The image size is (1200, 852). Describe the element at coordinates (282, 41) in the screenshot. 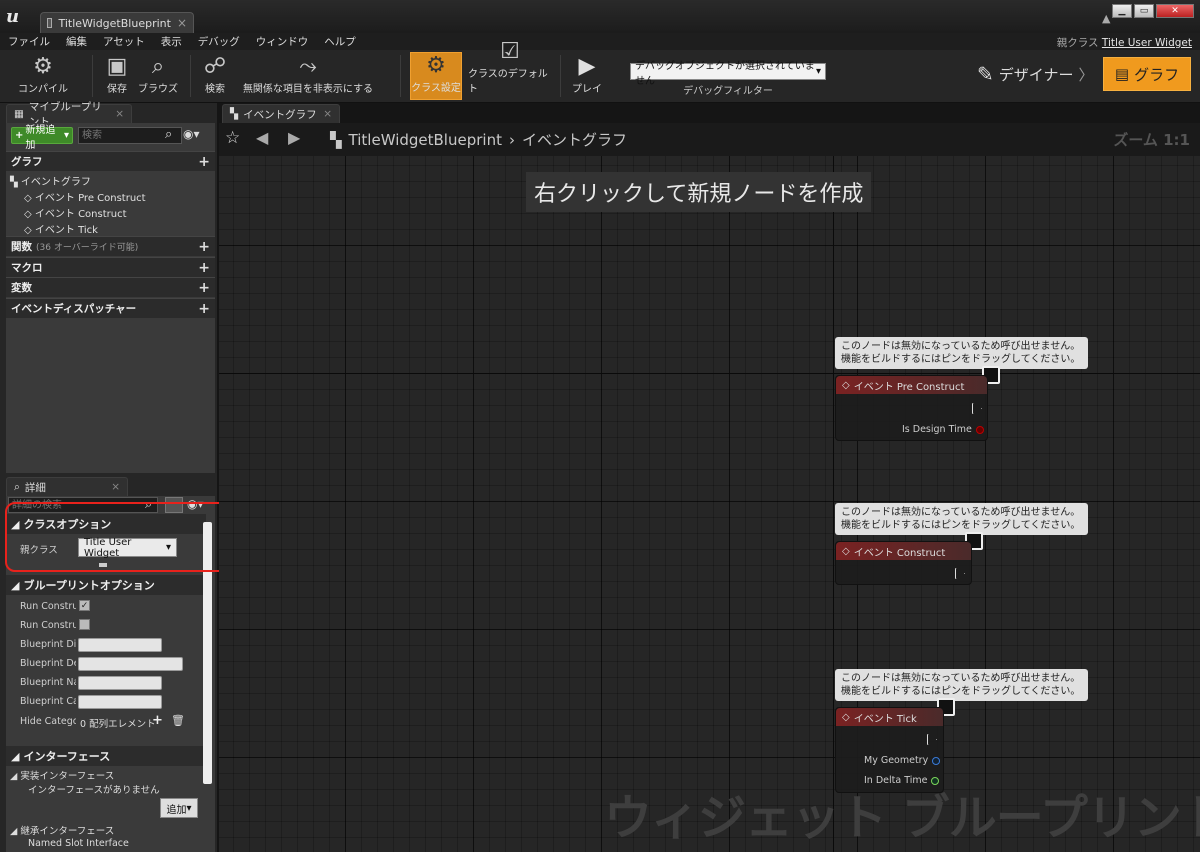

I see `menu-window: ウィンドウ` at that location.